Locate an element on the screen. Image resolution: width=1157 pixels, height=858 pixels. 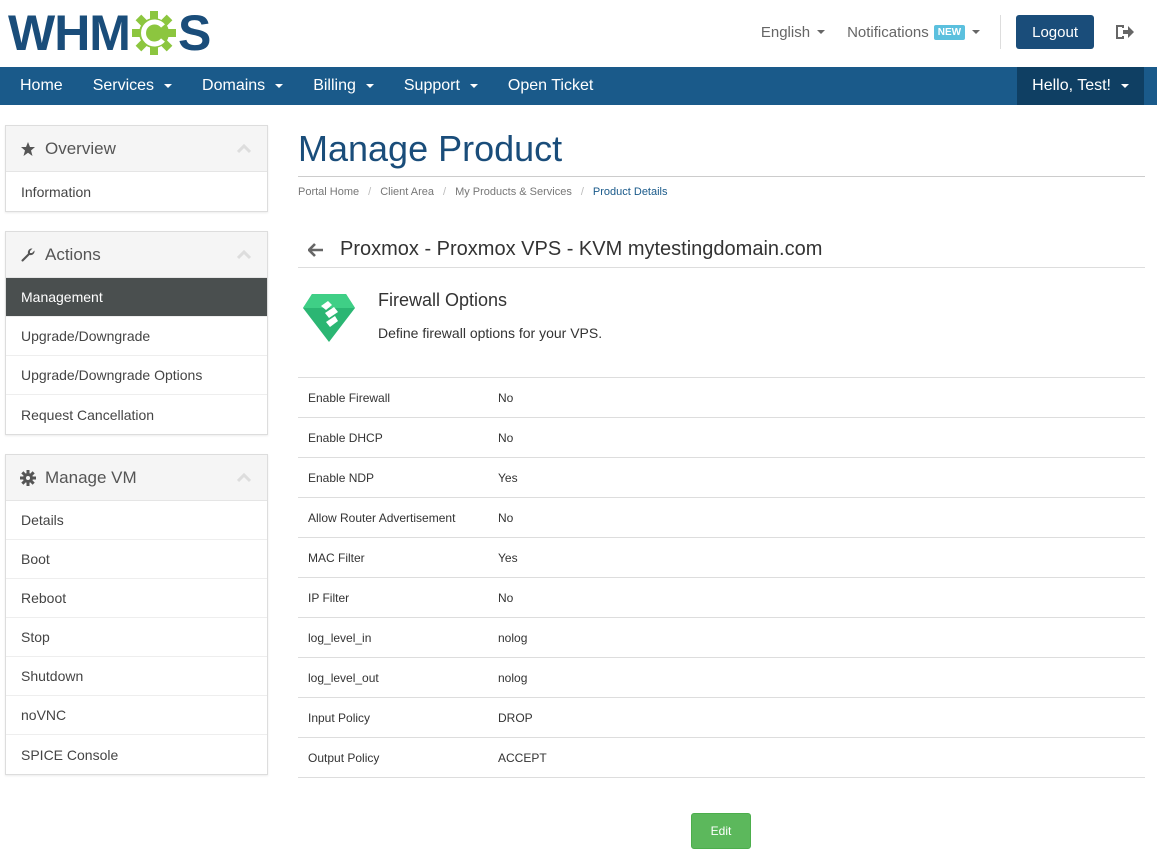
breadcrumb-portal-home: Portal Home is located at coordinates (328, 192).